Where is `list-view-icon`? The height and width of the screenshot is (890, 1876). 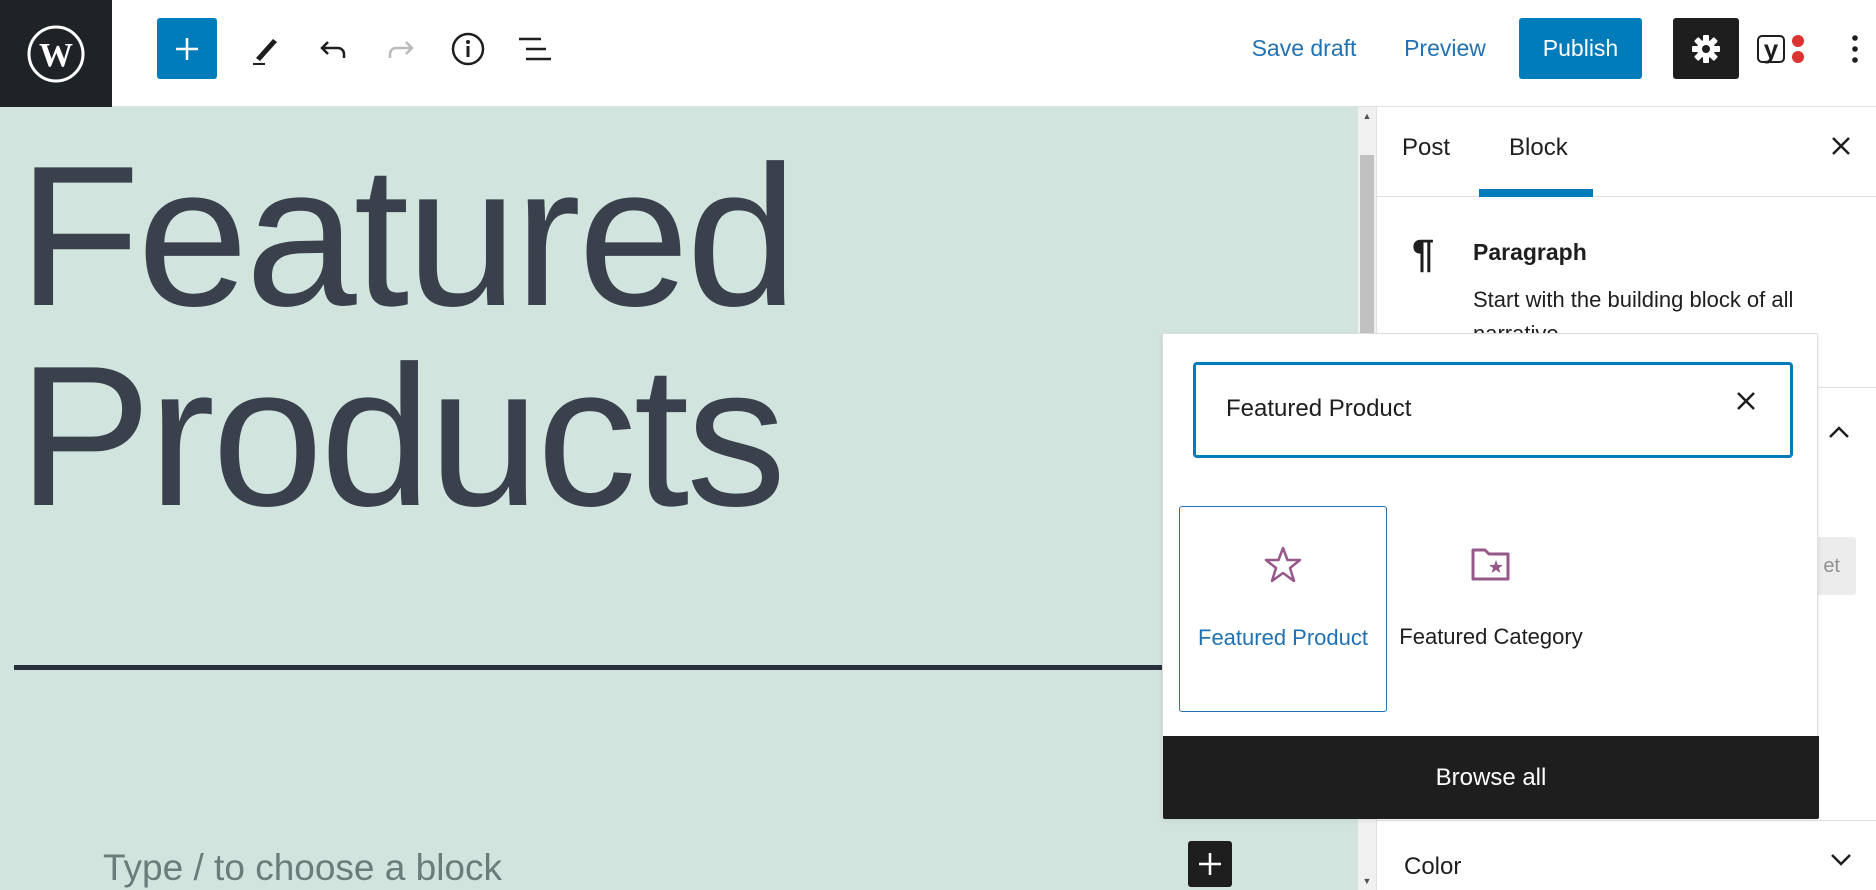 list-view-icon is located at coordinates (535, 48).